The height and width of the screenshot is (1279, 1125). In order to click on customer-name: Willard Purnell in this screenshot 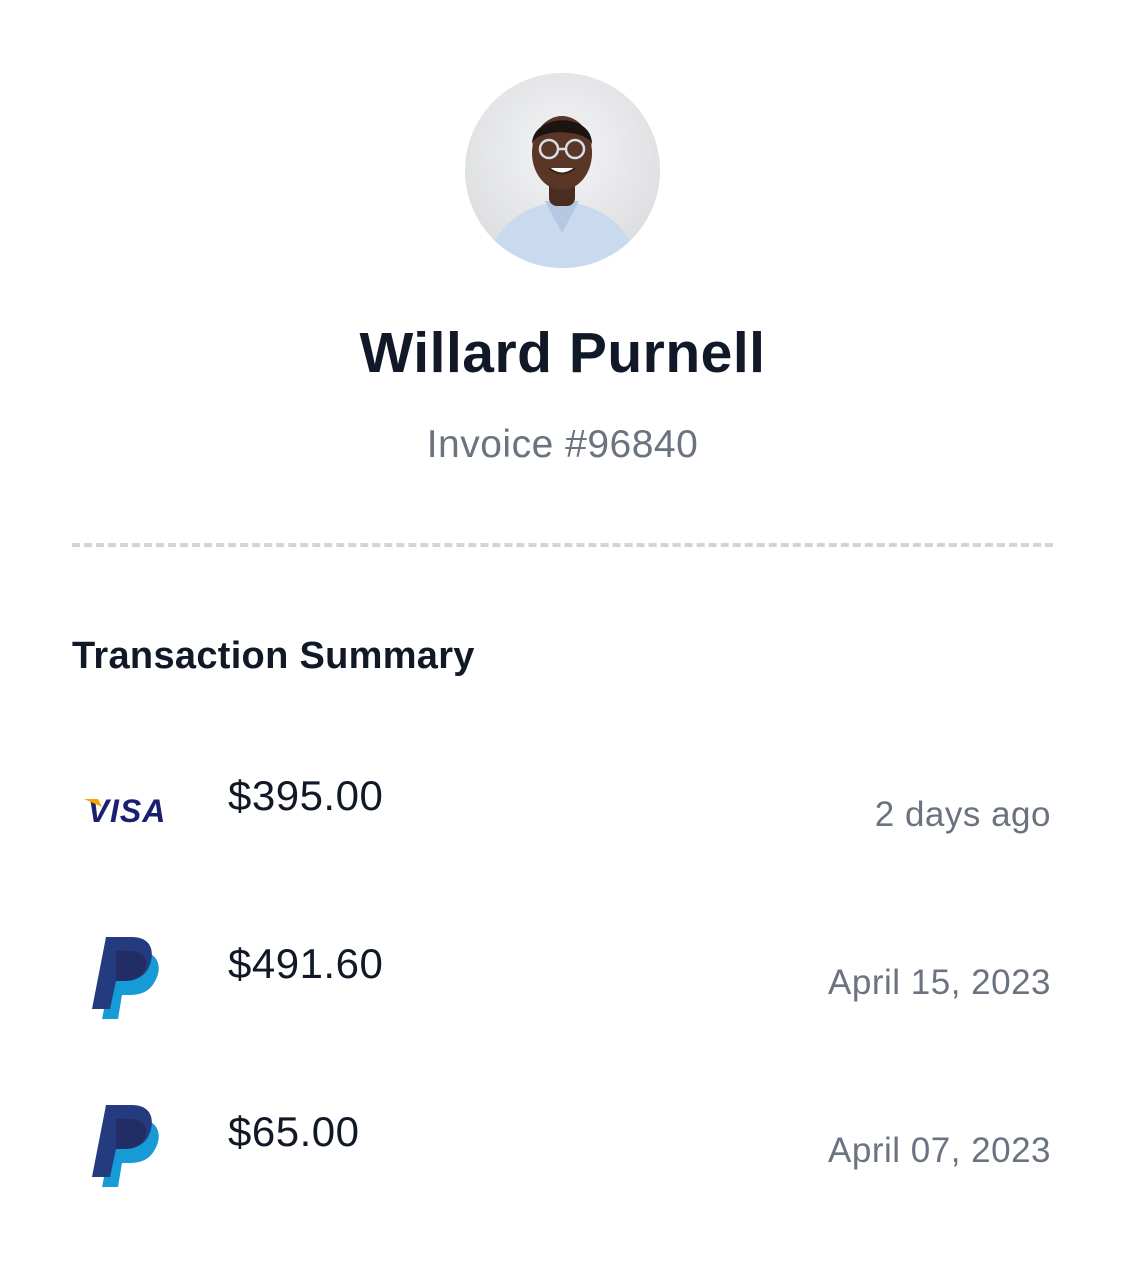, I will do `click(562, 353)`.